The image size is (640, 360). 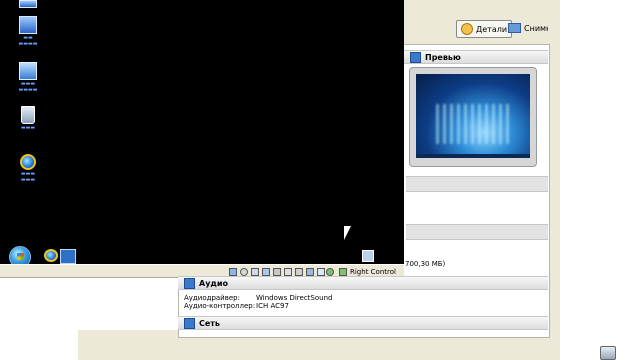 What do you see at coordinates (476, 57) in the screenshot?
I see `preview-section-header: Превью` at bounding box center [476, 57].